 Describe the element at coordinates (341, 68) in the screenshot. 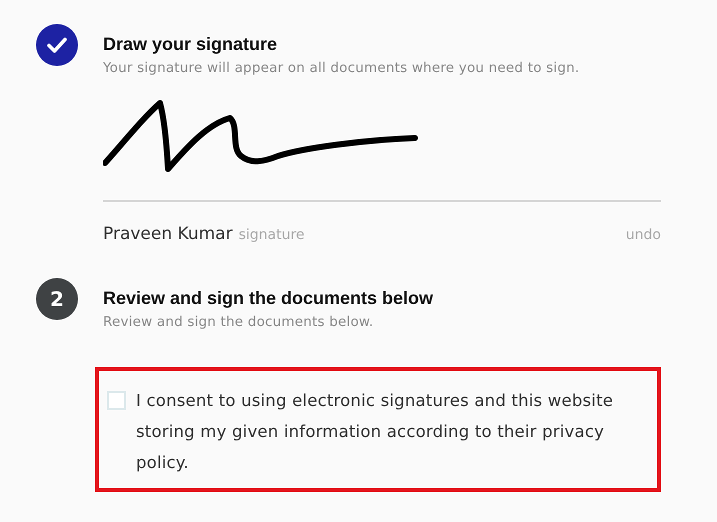

I see `step-description: Your signature will appear on all documents where you need to sign.` at that location.